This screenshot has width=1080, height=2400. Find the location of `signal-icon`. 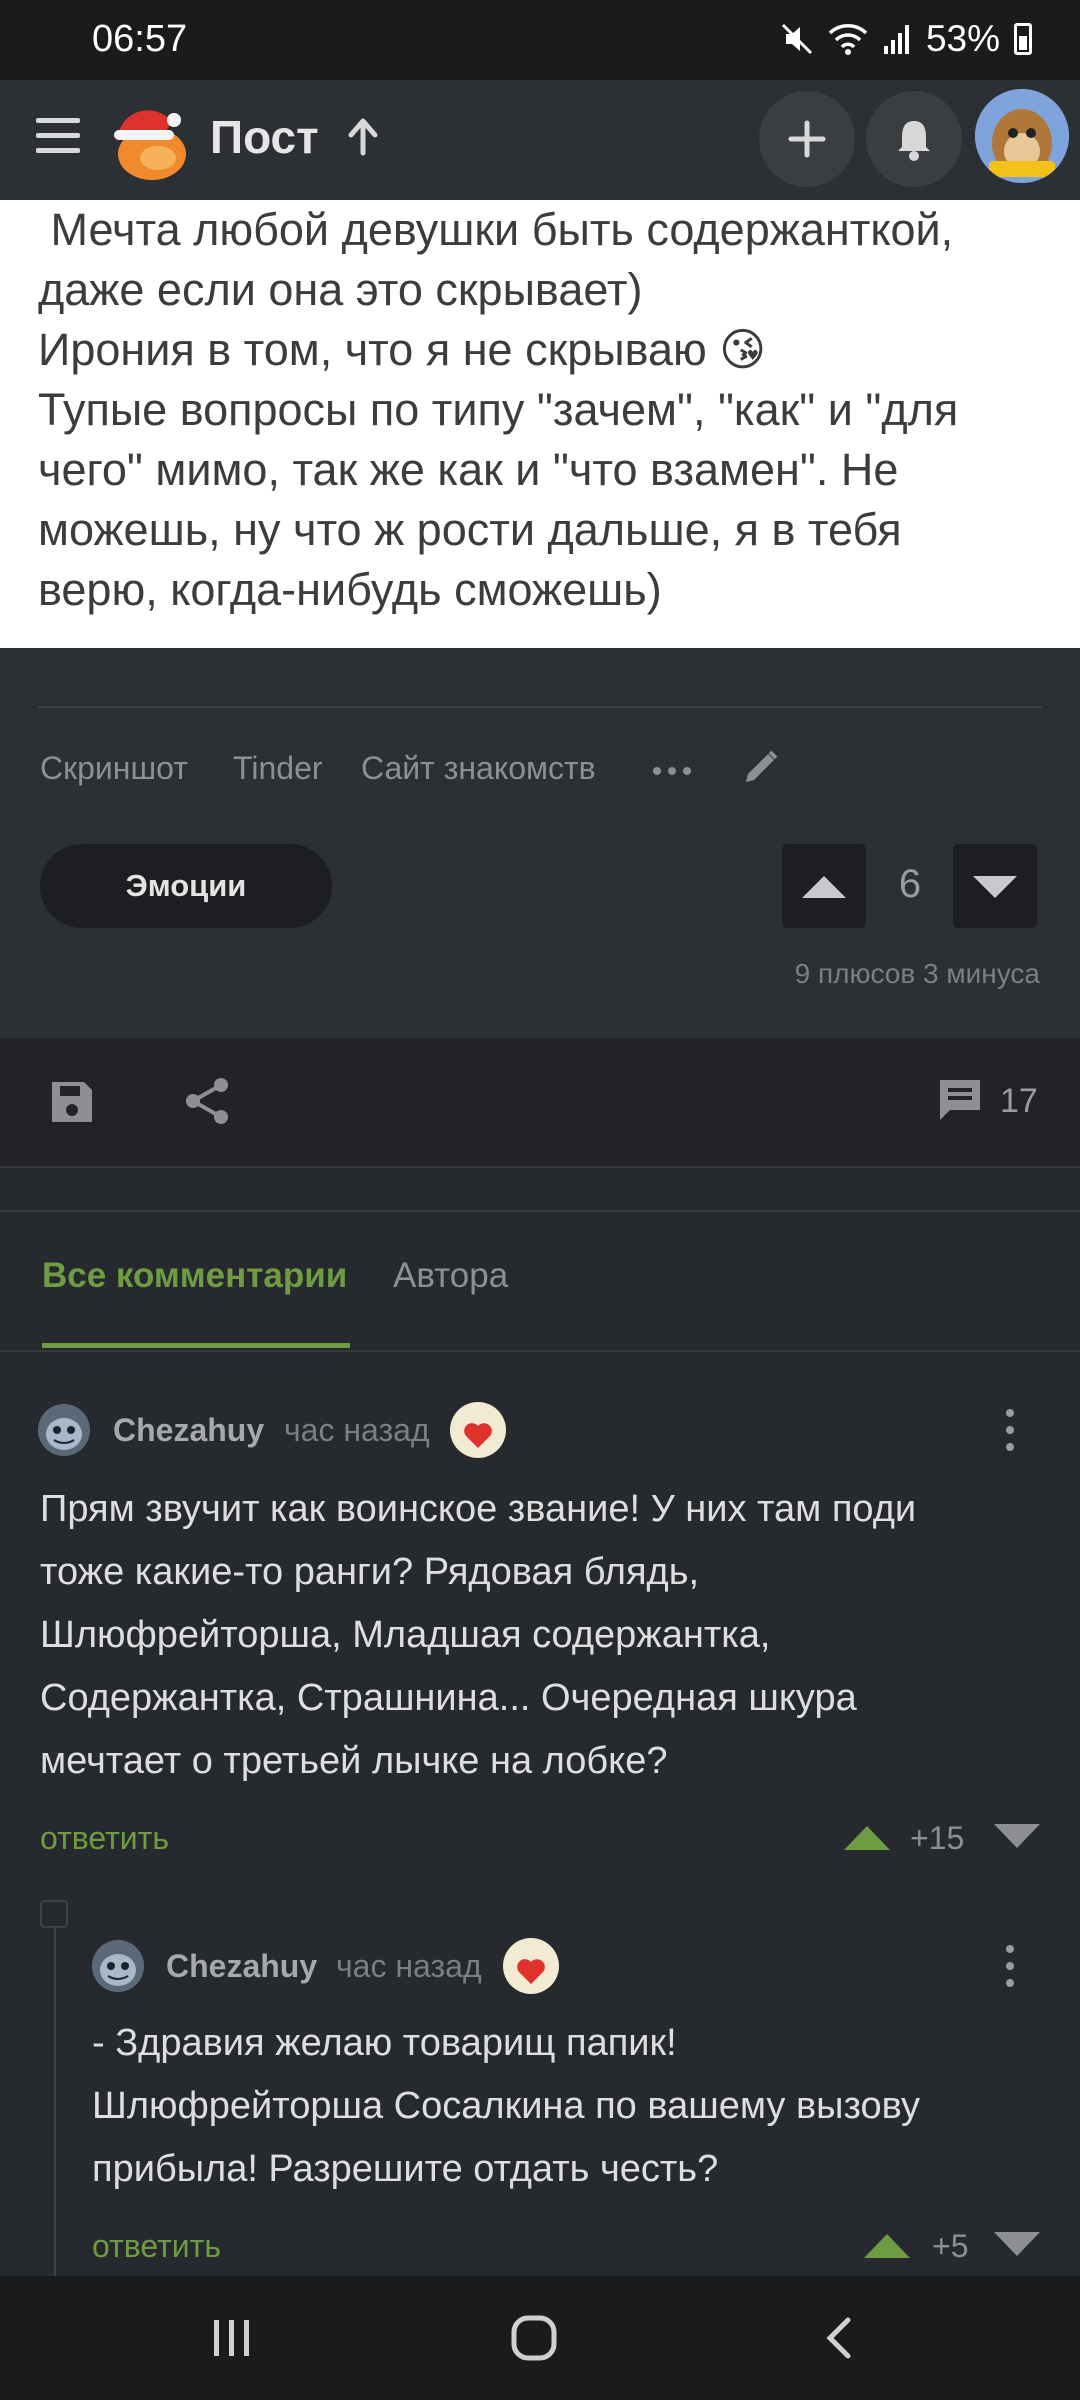

signal-icon is located at coordinates (896, 39).